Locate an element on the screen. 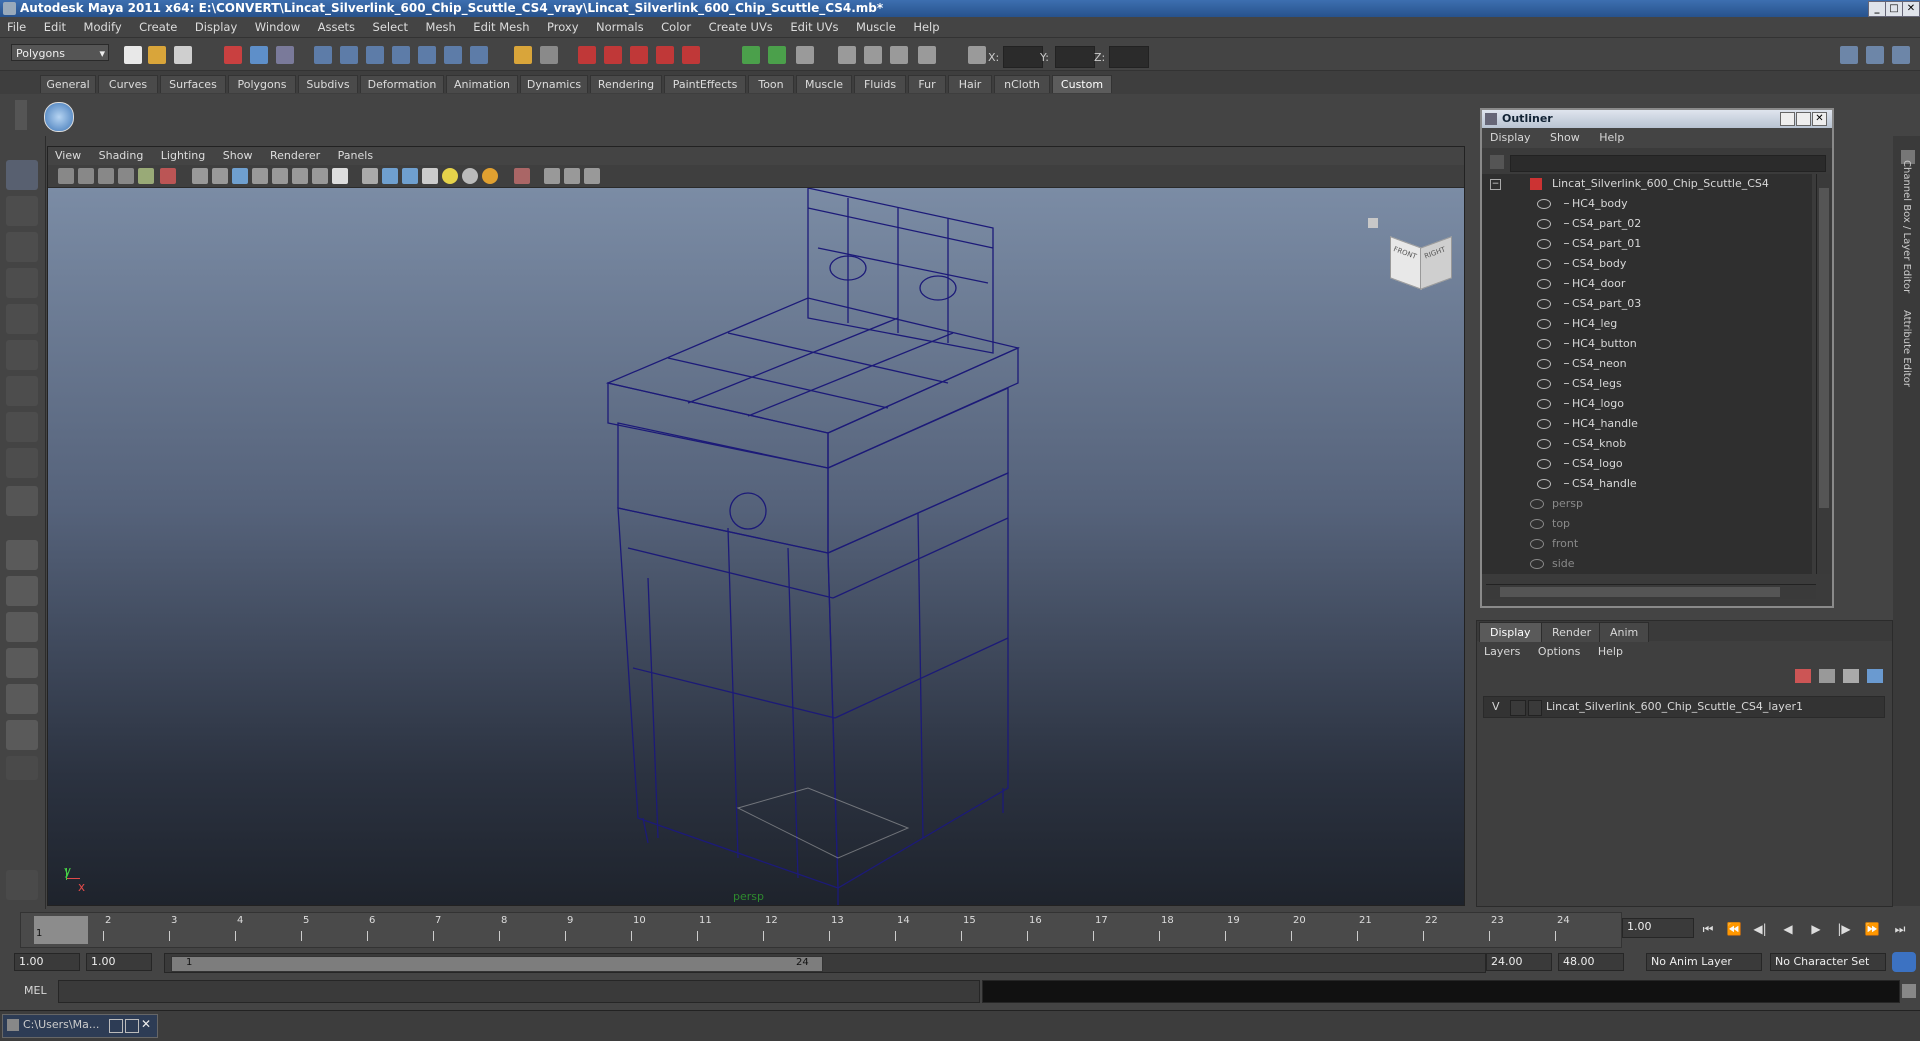  more-layouts-icon is located at coordinates (22, 768).